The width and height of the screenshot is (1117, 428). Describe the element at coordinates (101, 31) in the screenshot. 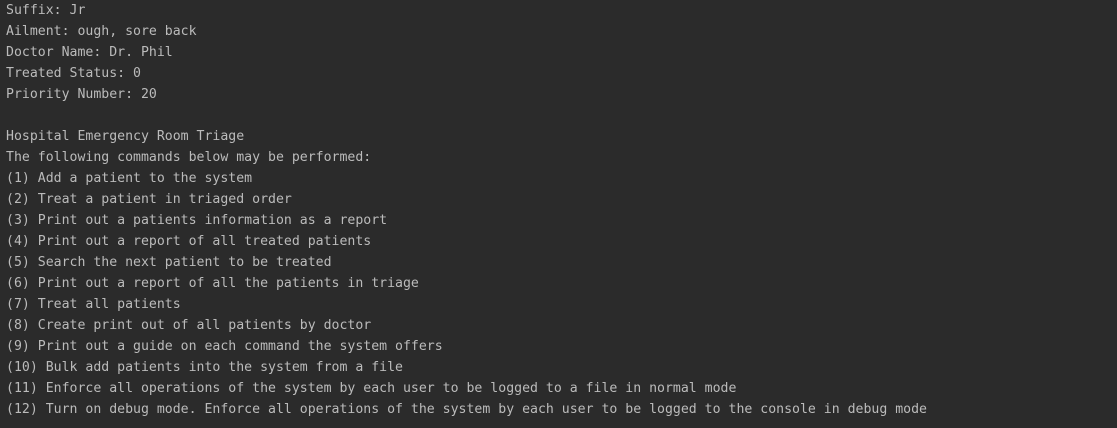

I see `output-line-ailment: Ailment: ough, sore back` at that location.